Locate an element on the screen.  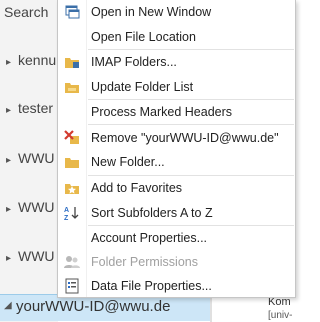
folder-item-account-4: ▸ WWU is located at coordinates (27, 211).